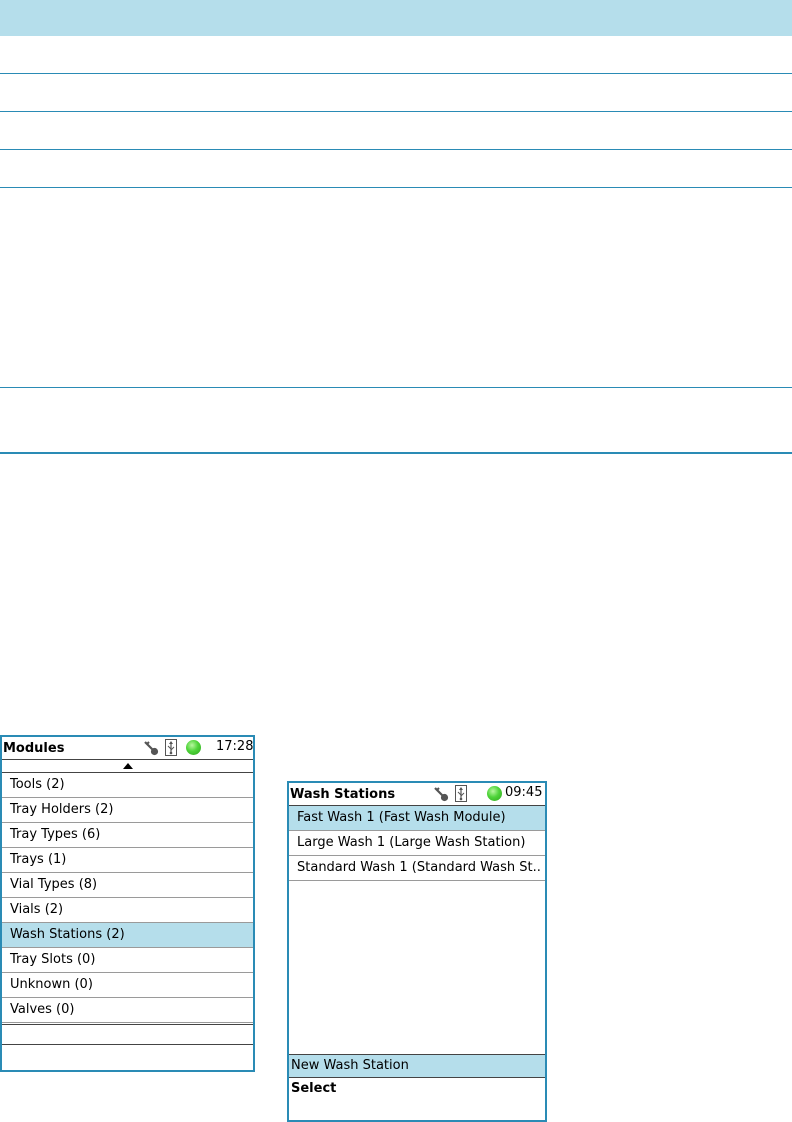 Image resolution: width=792 pixels, height=1122 pixels. I want to click on table-header-row, so click(396, 18).